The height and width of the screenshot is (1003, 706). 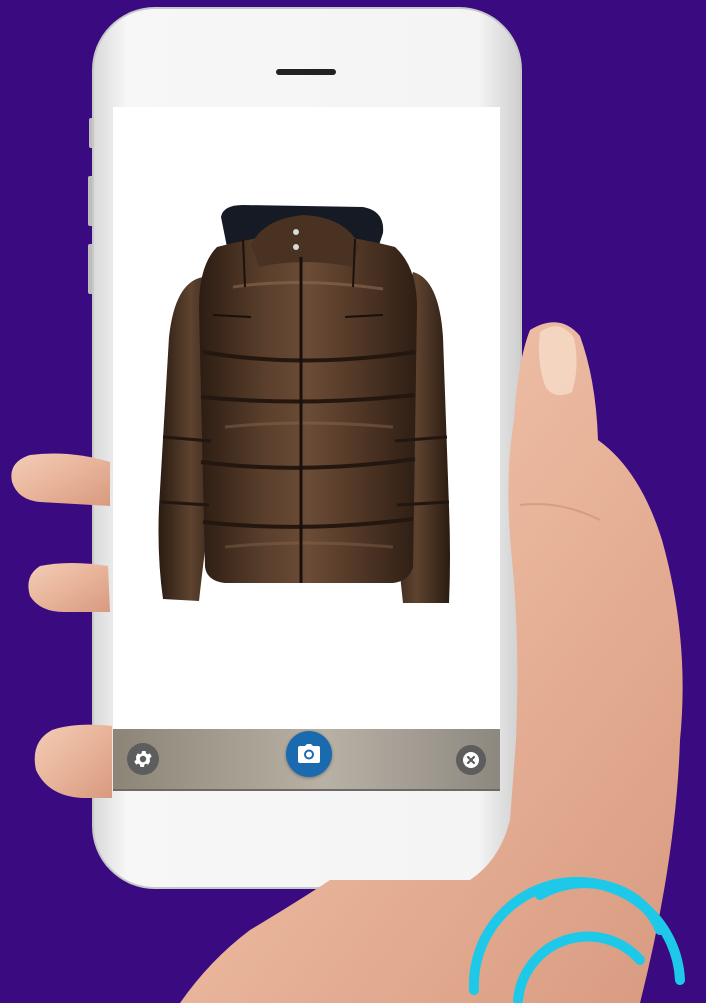 I want to click on gear-icon, so click(x=143, y=759).